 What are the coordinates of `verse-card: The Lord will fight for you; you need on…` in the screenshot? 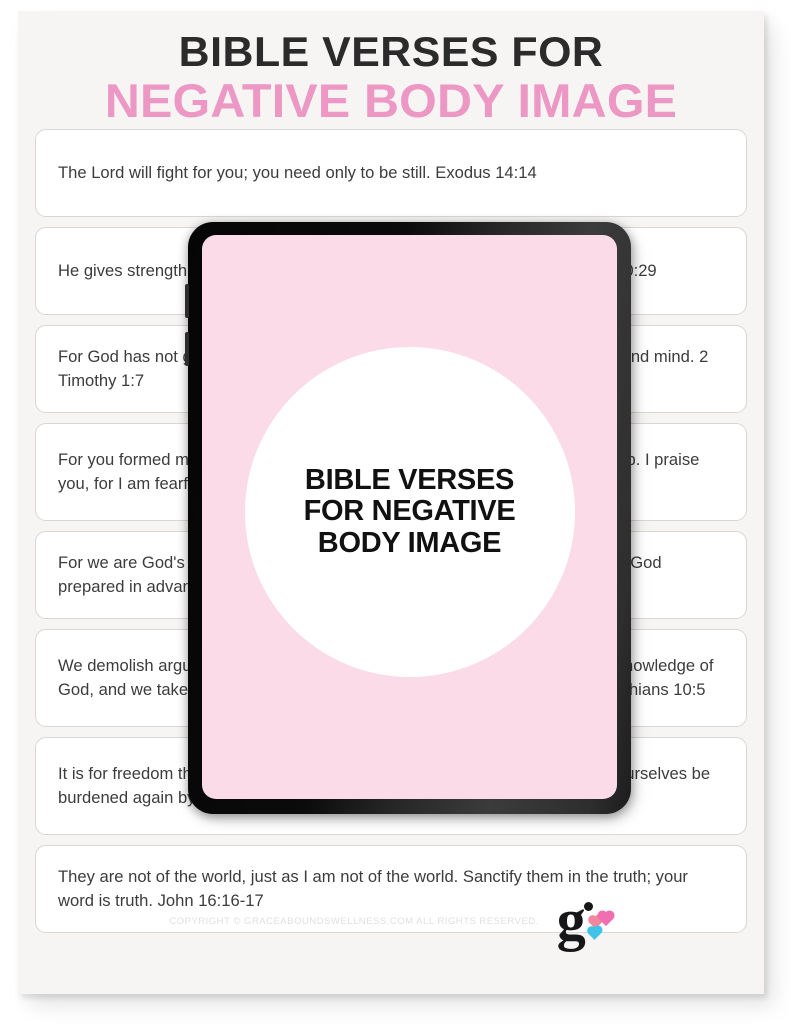 It's located at (391, 173).